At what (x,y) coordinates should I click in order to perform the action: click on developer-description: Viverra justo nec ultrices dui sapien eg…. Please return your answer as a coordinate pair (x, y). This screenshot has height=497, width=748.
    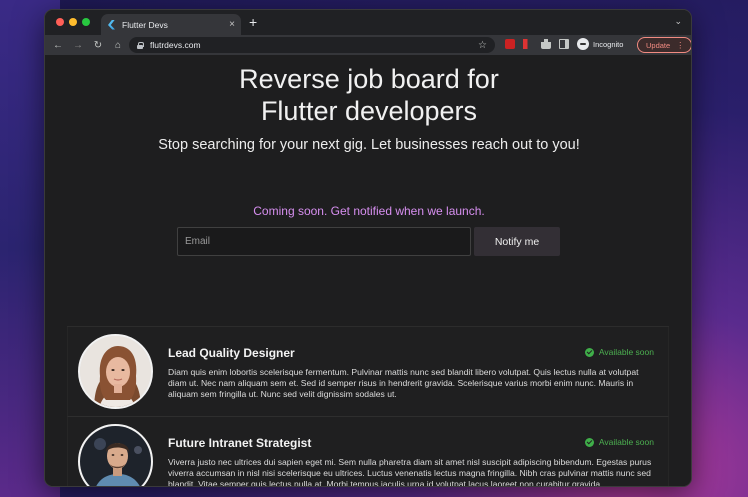
    Looking at the image, I should click on (410, 472).